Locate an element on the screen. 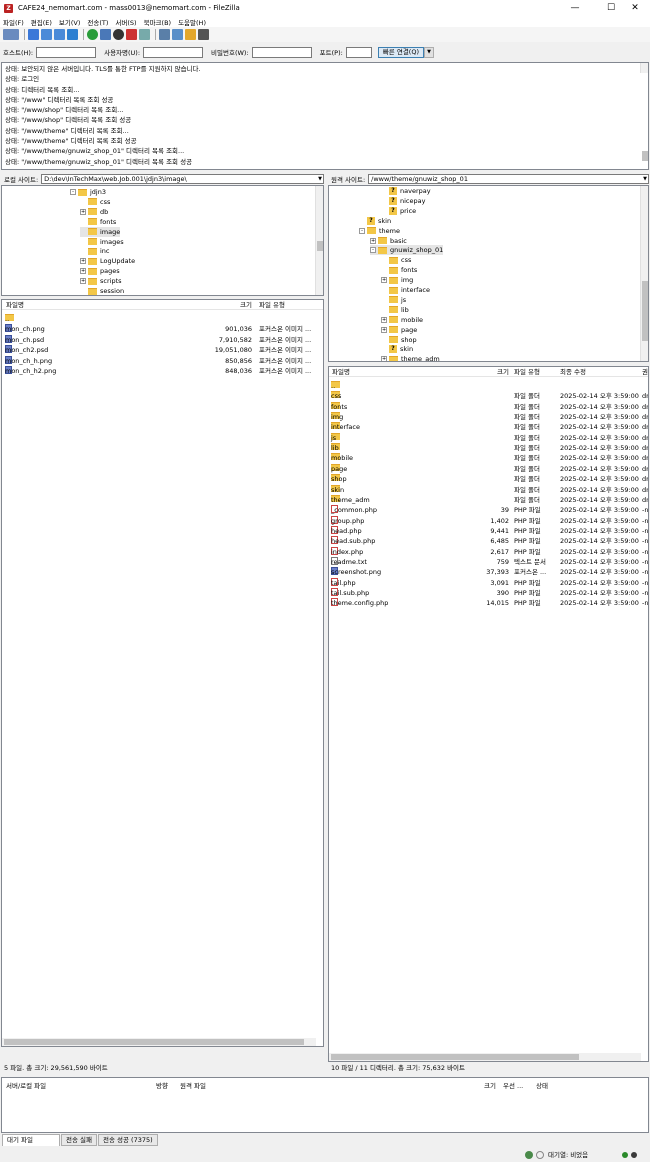 This screenshot has width=650, height=1162. quickconnect-dropdown-icon: ▼ is located at coordinates (429, 52).